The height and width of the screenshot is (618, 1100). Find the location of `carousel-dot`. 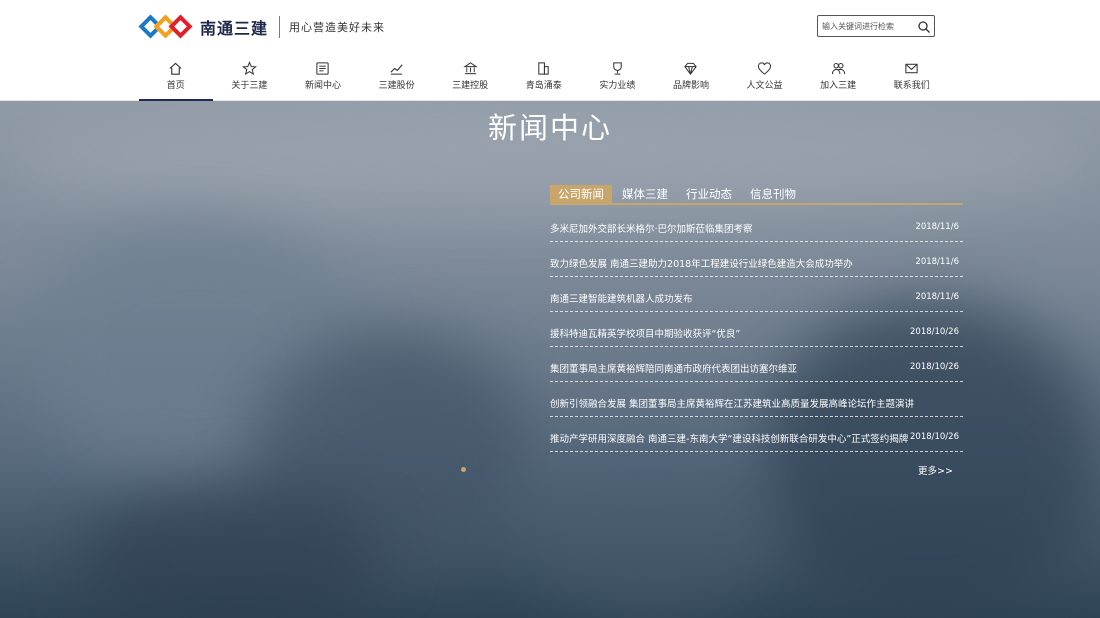

carousel-dot is located at coordinates (463, 469).